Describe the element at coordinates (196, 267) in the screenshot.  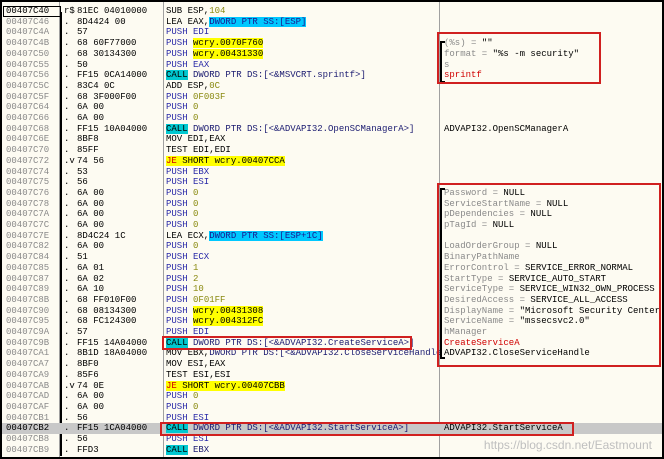
I see `asm-token: 1` at that location.